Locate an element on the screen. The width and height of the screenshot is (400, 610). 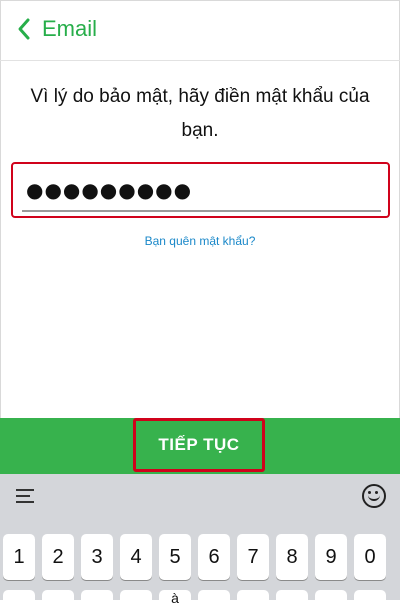
forgot-password-link: Bạn quên mật khẩu? is located at coordinates (200, 241).